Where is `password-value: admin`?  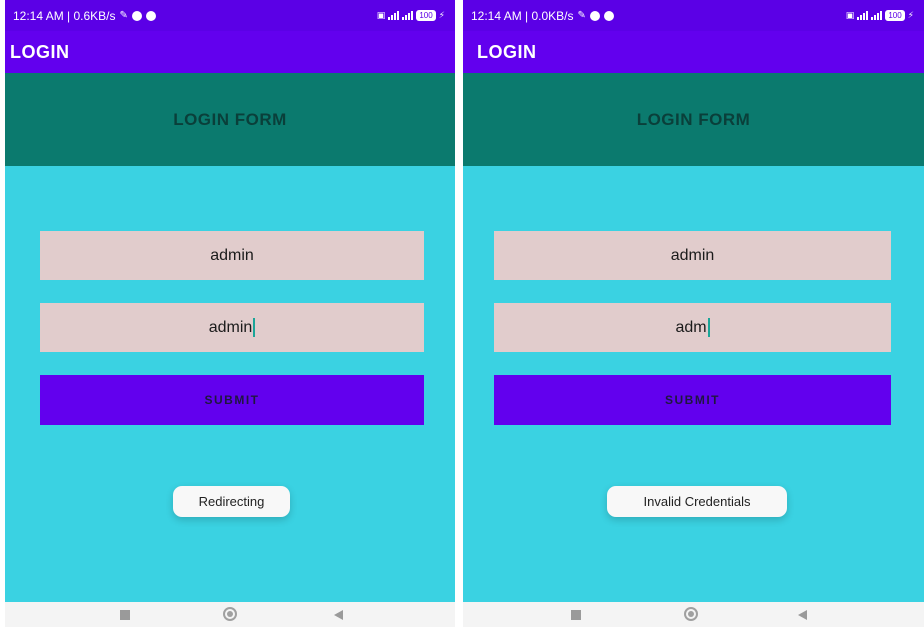
password-value: admin is located at coordinates (230, 327).